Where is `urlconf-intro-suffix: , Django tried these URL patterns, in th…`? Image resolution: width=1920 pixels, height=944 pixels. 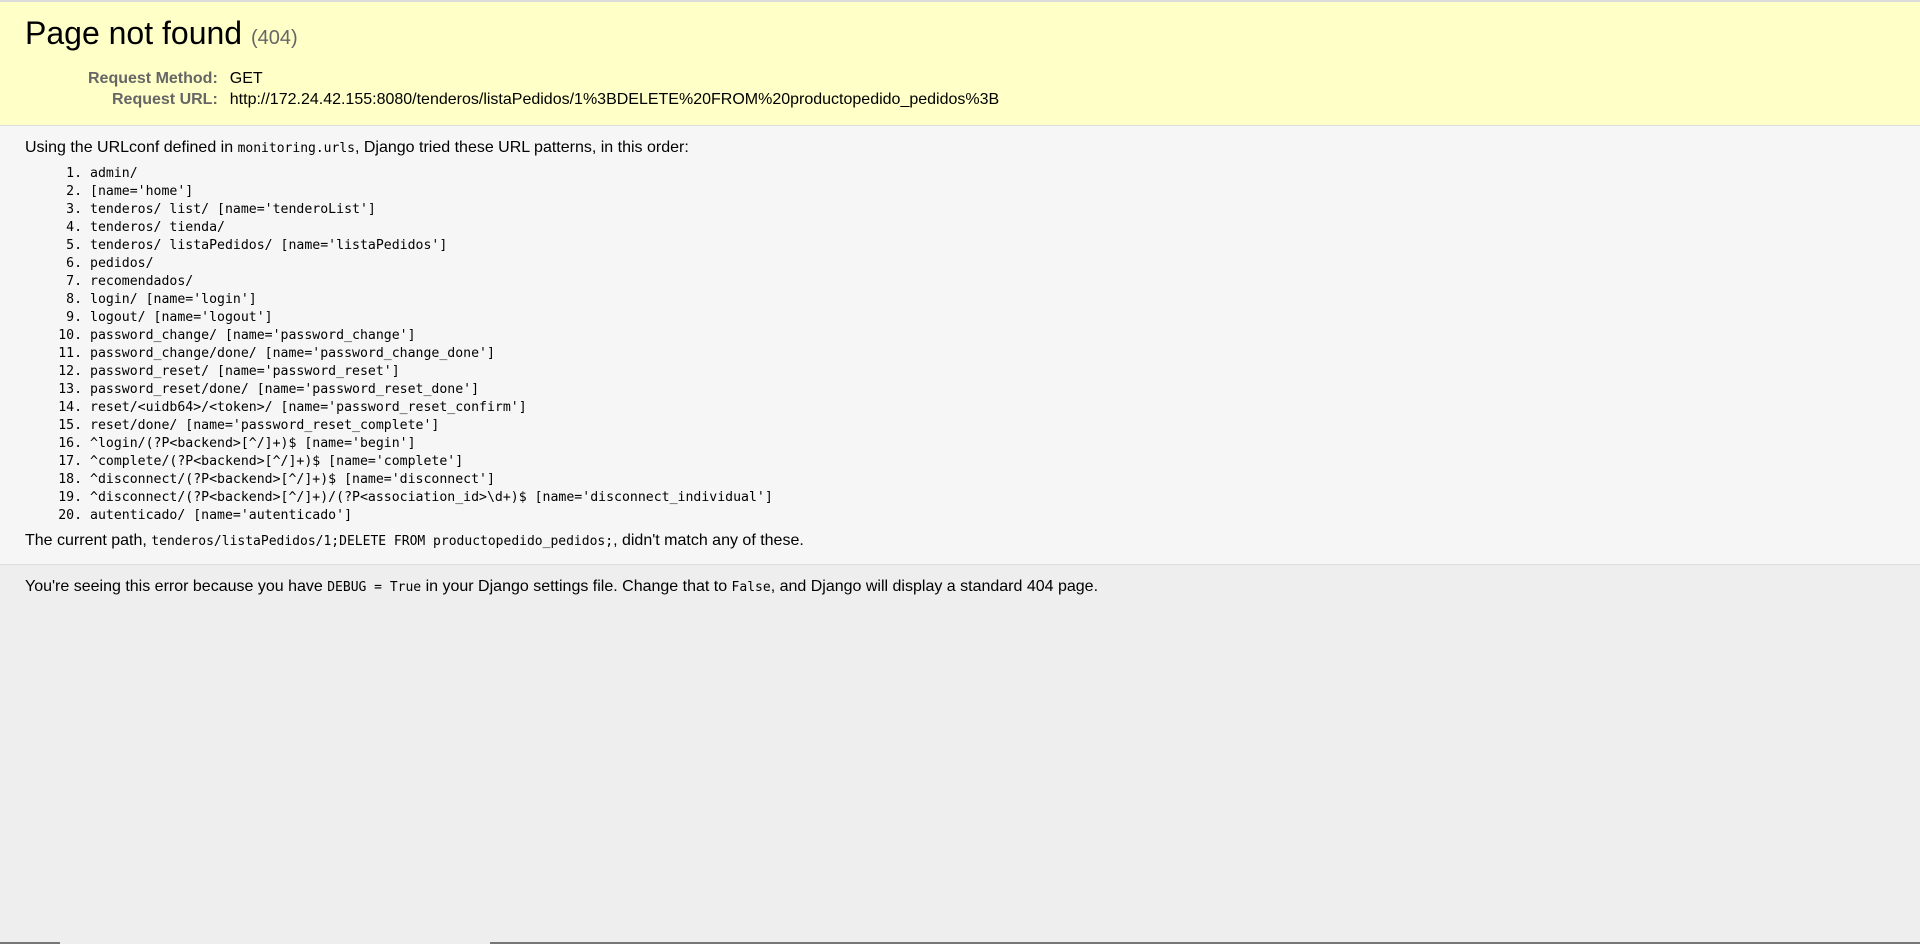 urlconf-intro-suffix: , Django tried these URL patterns, in th… is located at coordinates (521, 147).